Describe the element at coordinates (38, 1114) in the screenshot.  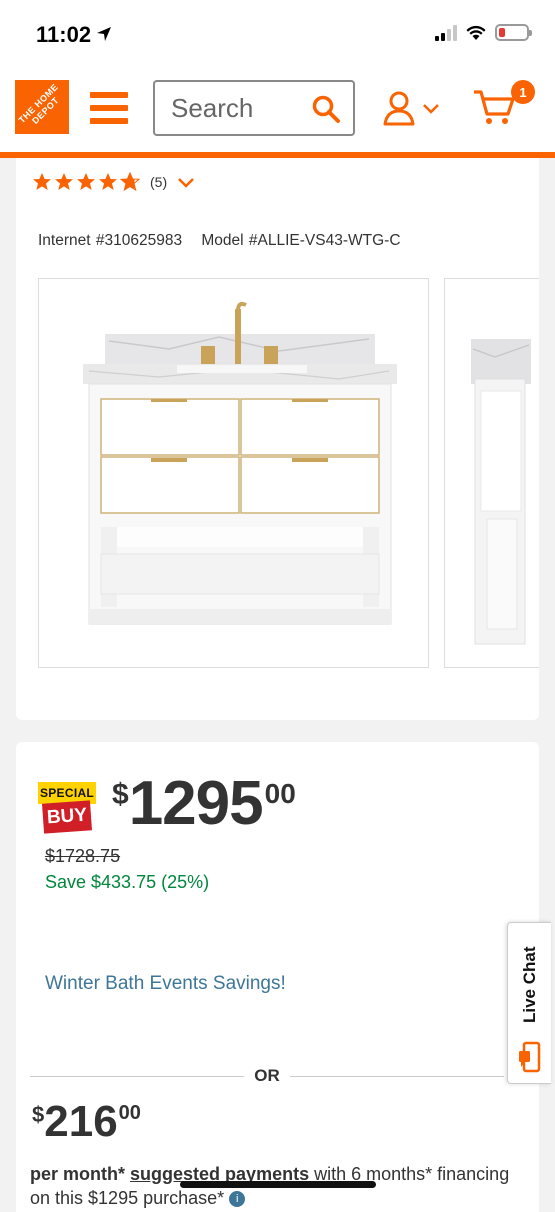
I see `monthly-currency: $` at that location.